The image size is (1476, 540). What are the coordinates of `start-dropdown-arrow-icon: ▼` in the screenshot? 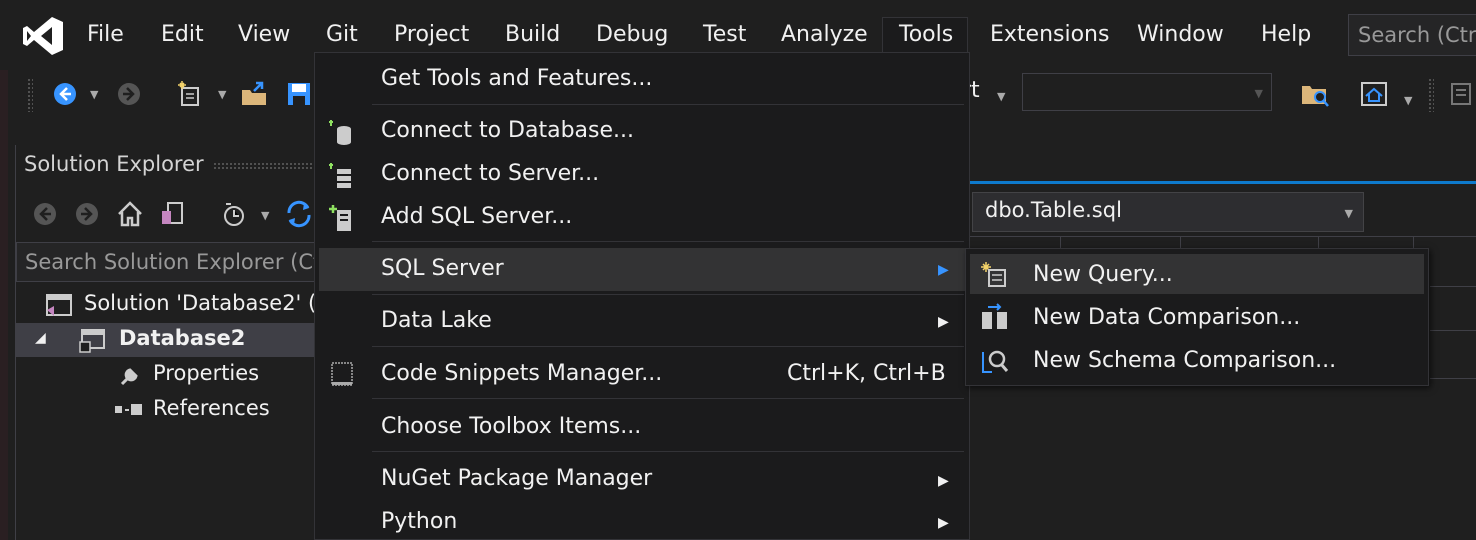 It's located at (1001, 96).